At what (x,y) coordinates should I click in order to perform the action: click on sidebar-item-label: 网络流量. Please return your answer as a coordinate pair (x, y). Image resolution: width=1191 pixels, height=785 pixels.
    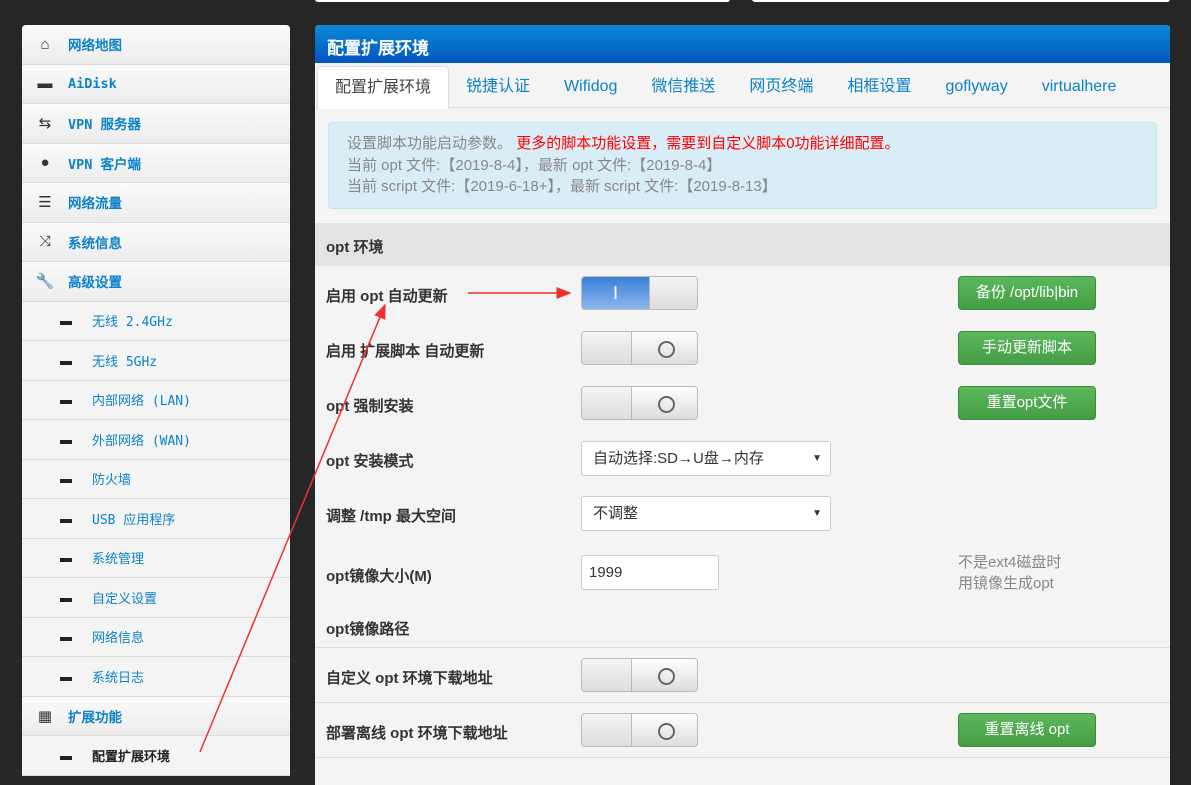
    Looking at the image, I should click on (95, 204).